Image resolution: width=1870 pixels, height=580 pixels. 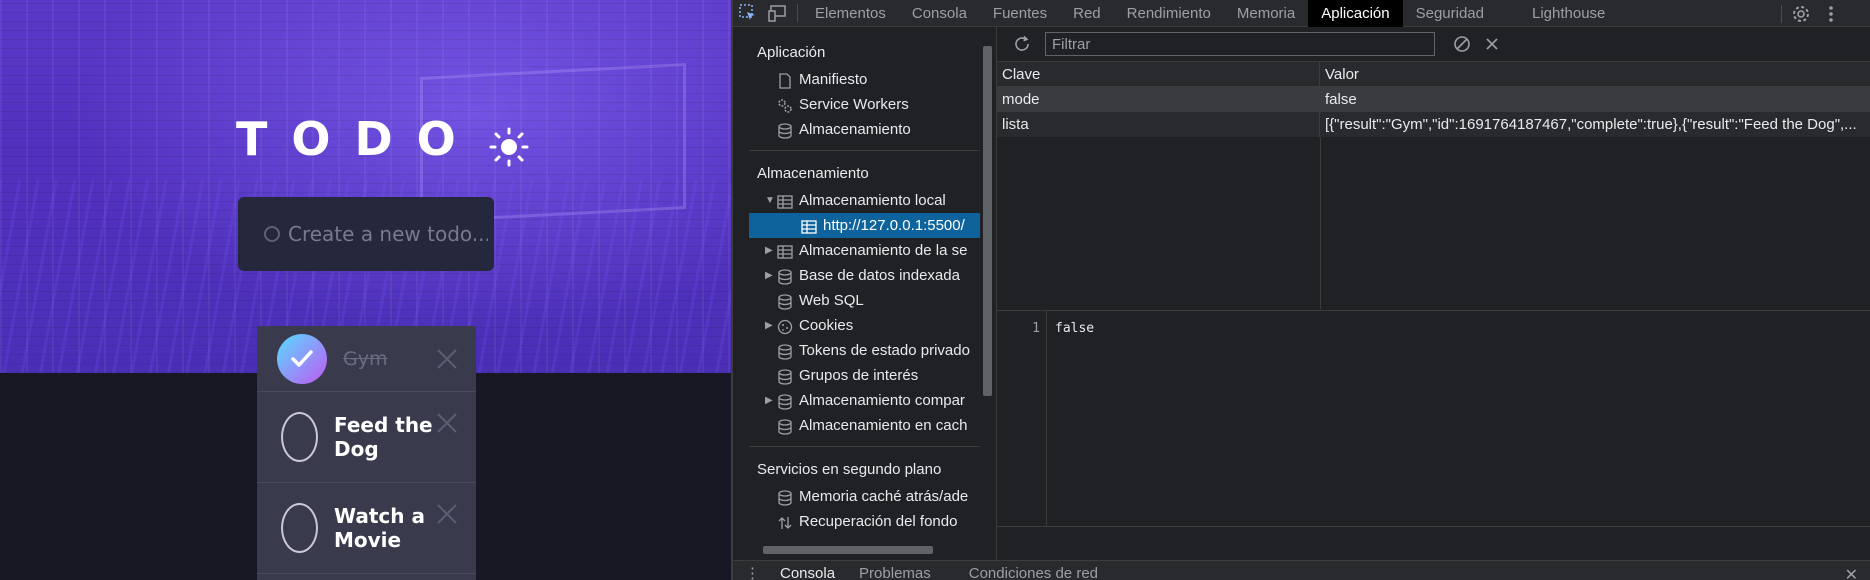 I want to click on cookie-icon, so click(x=785, y=326).